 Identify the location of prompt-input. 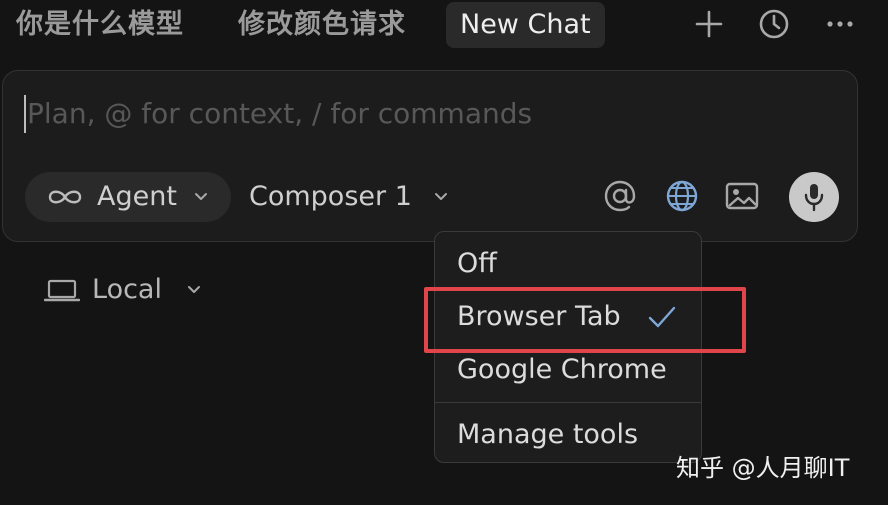
(327, 113).